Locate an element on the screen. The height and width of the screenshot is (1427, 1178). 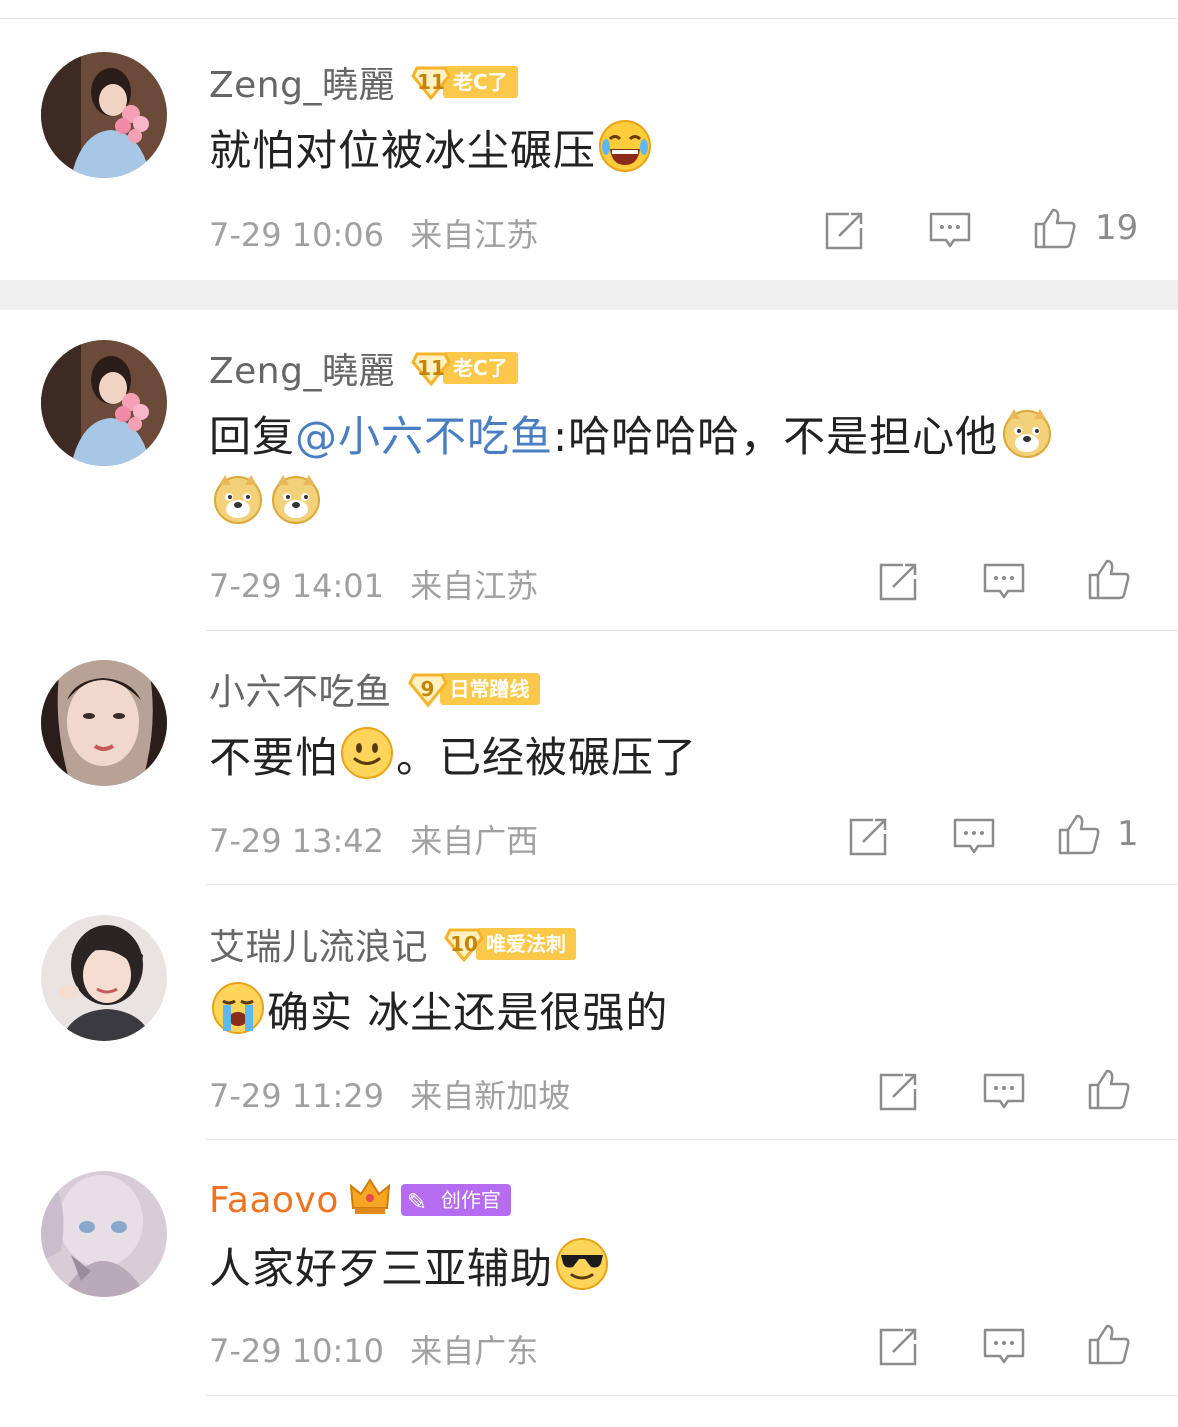
timestamp: 7-29 10:06 is located at coordinates (297, 235).